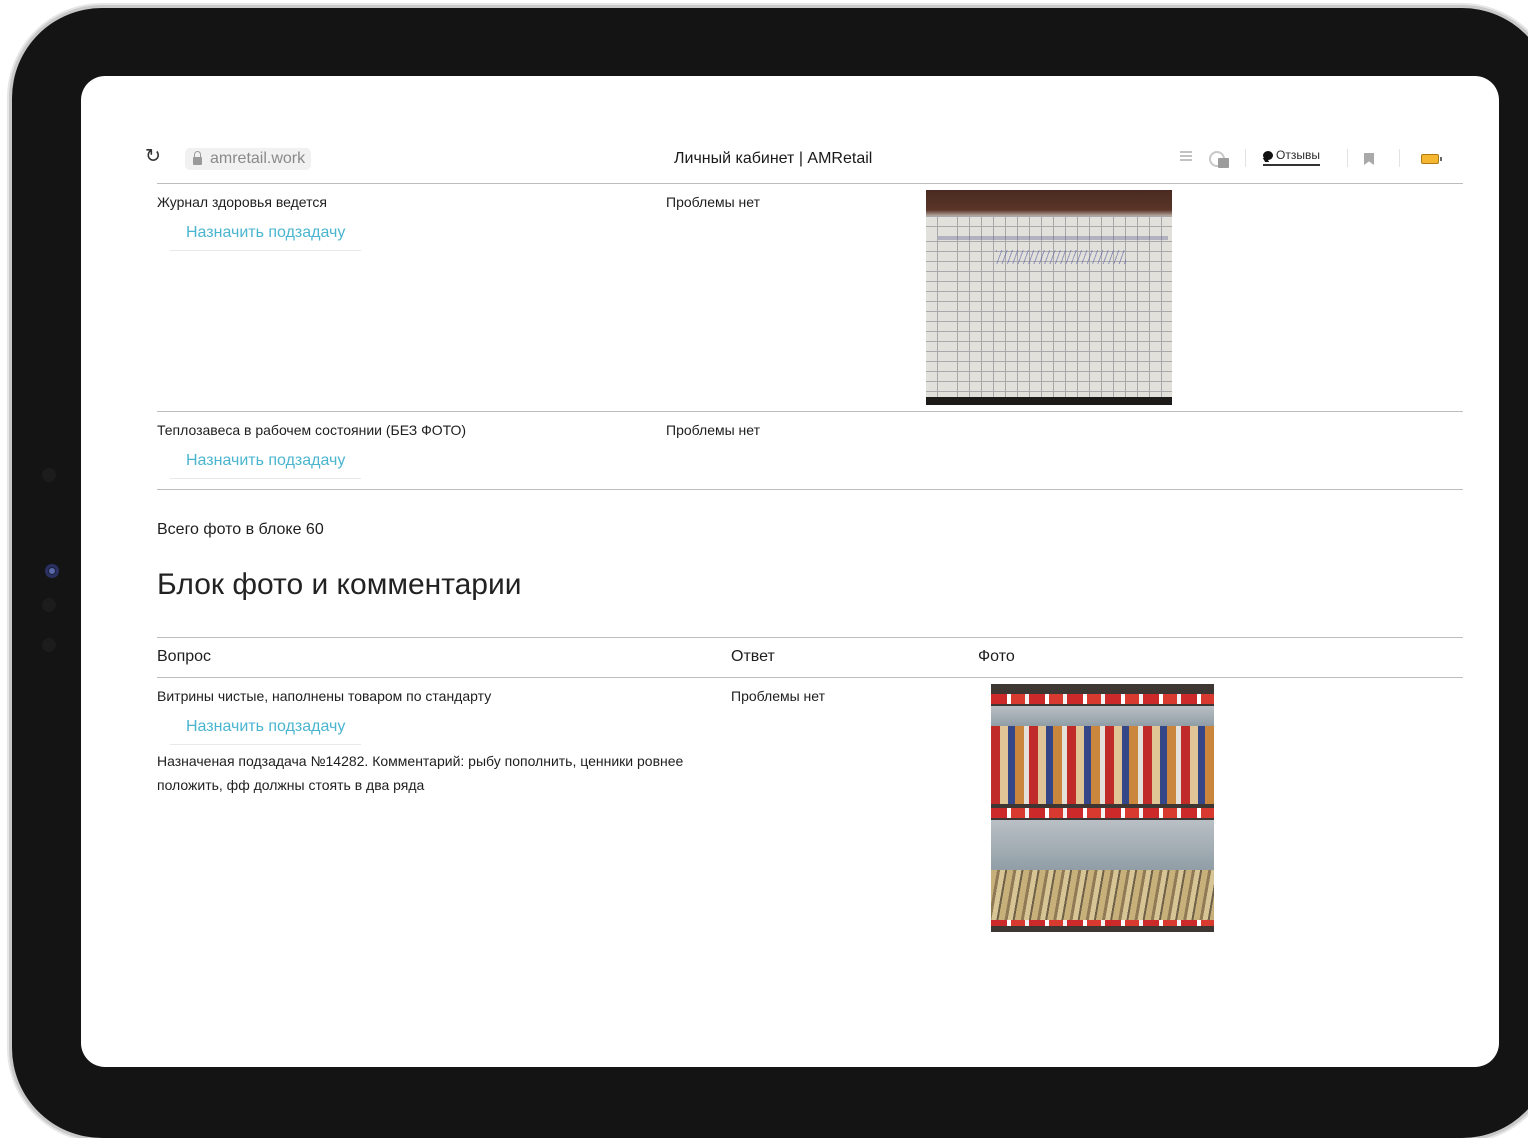  Describe the element at coordinates (52, 571) in the screenshot. I see `camera-lens` at that location.